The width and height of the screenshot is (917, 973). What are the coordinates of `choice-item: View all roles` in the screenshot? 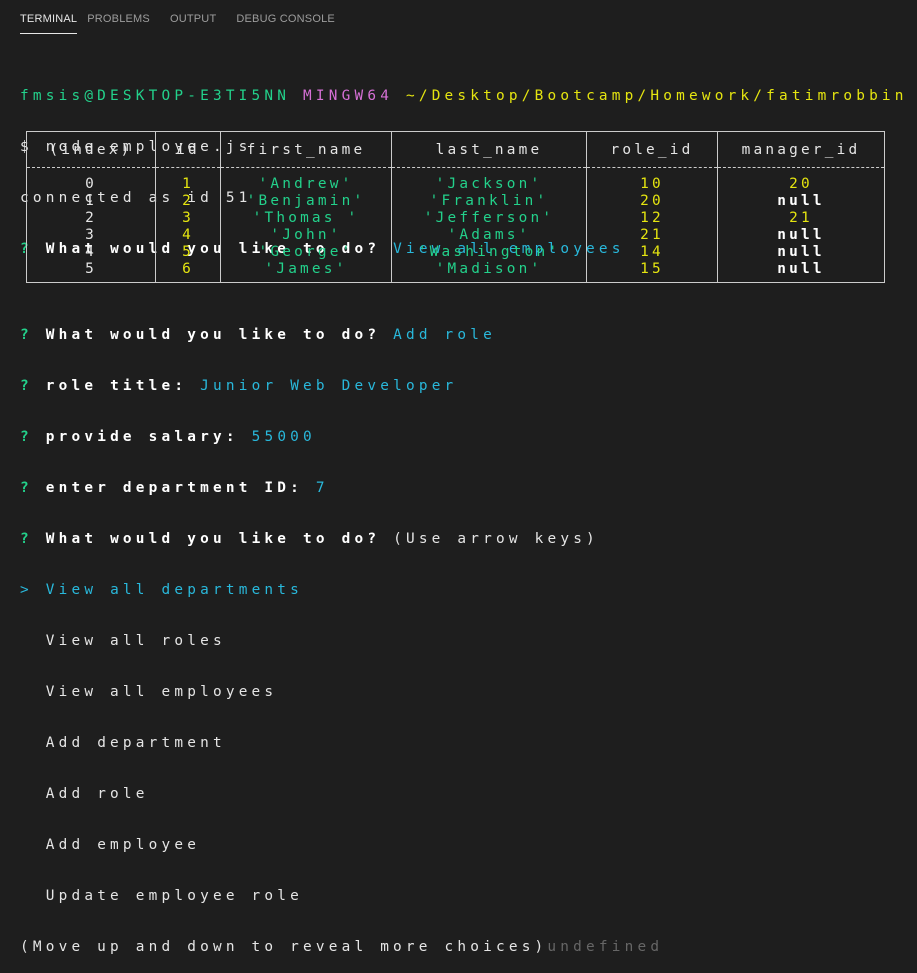 It's located at (468, 641).